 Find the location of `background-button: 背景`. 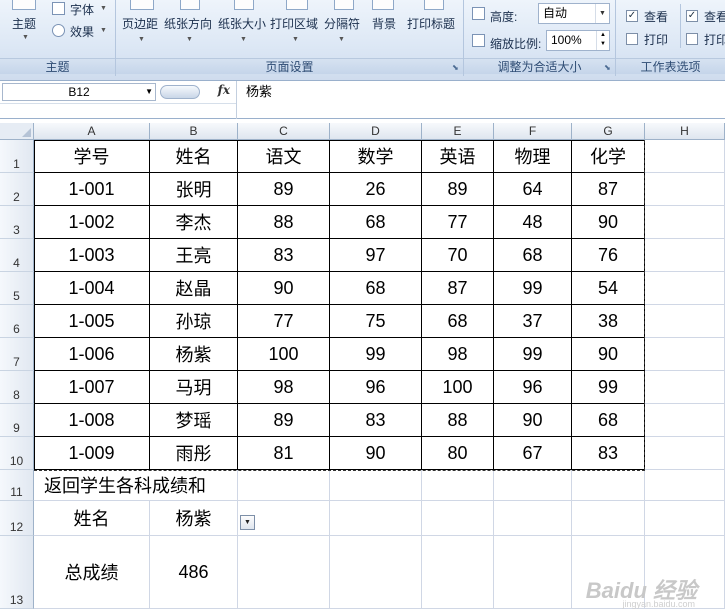

background-button: 背景 is located at coordinates (384, 23).